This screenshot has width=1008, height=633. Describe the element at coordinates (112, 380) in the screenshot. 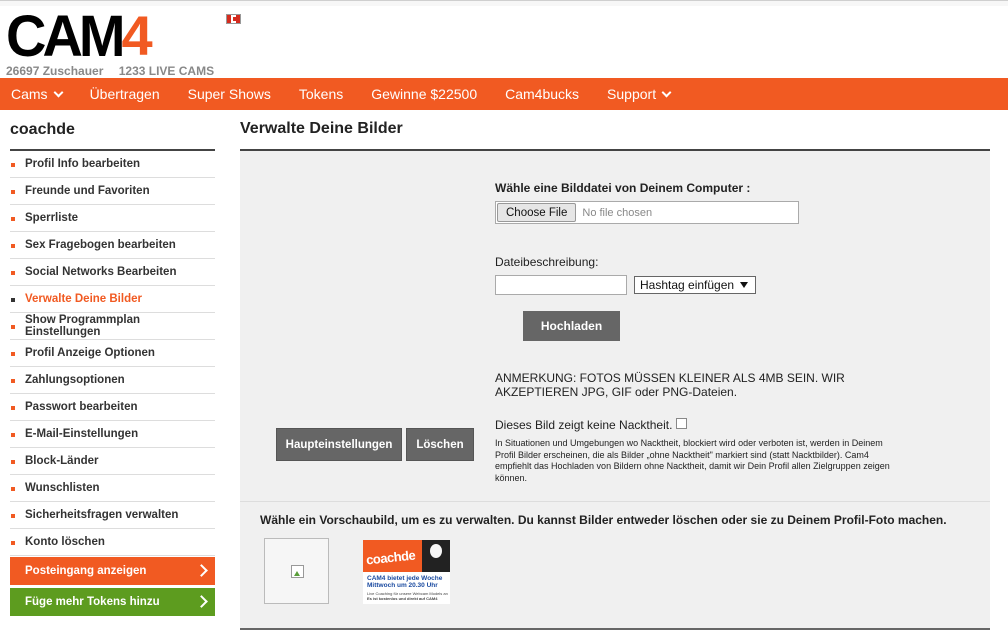

I see `sidebar-item-payment: Zahlungsoptionen` at that location.